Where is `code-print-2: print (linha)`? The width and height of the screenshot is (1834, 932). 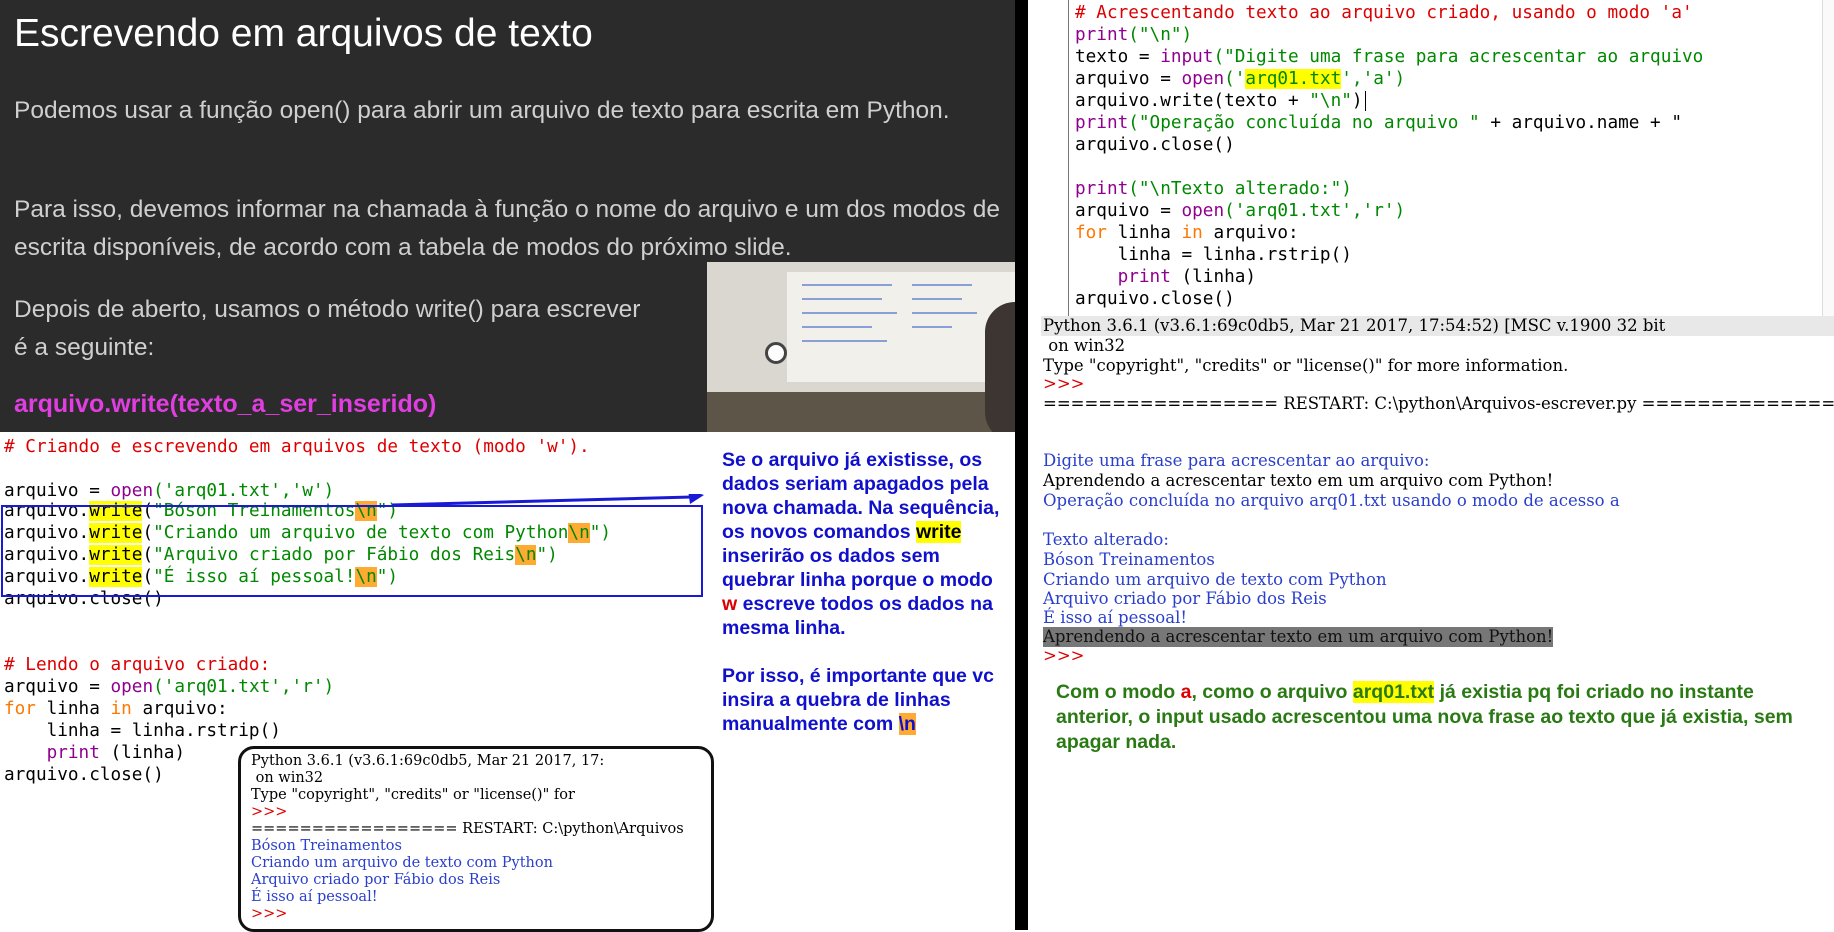 code-print-2: print (linha) is located at coordinates (1187, 277).